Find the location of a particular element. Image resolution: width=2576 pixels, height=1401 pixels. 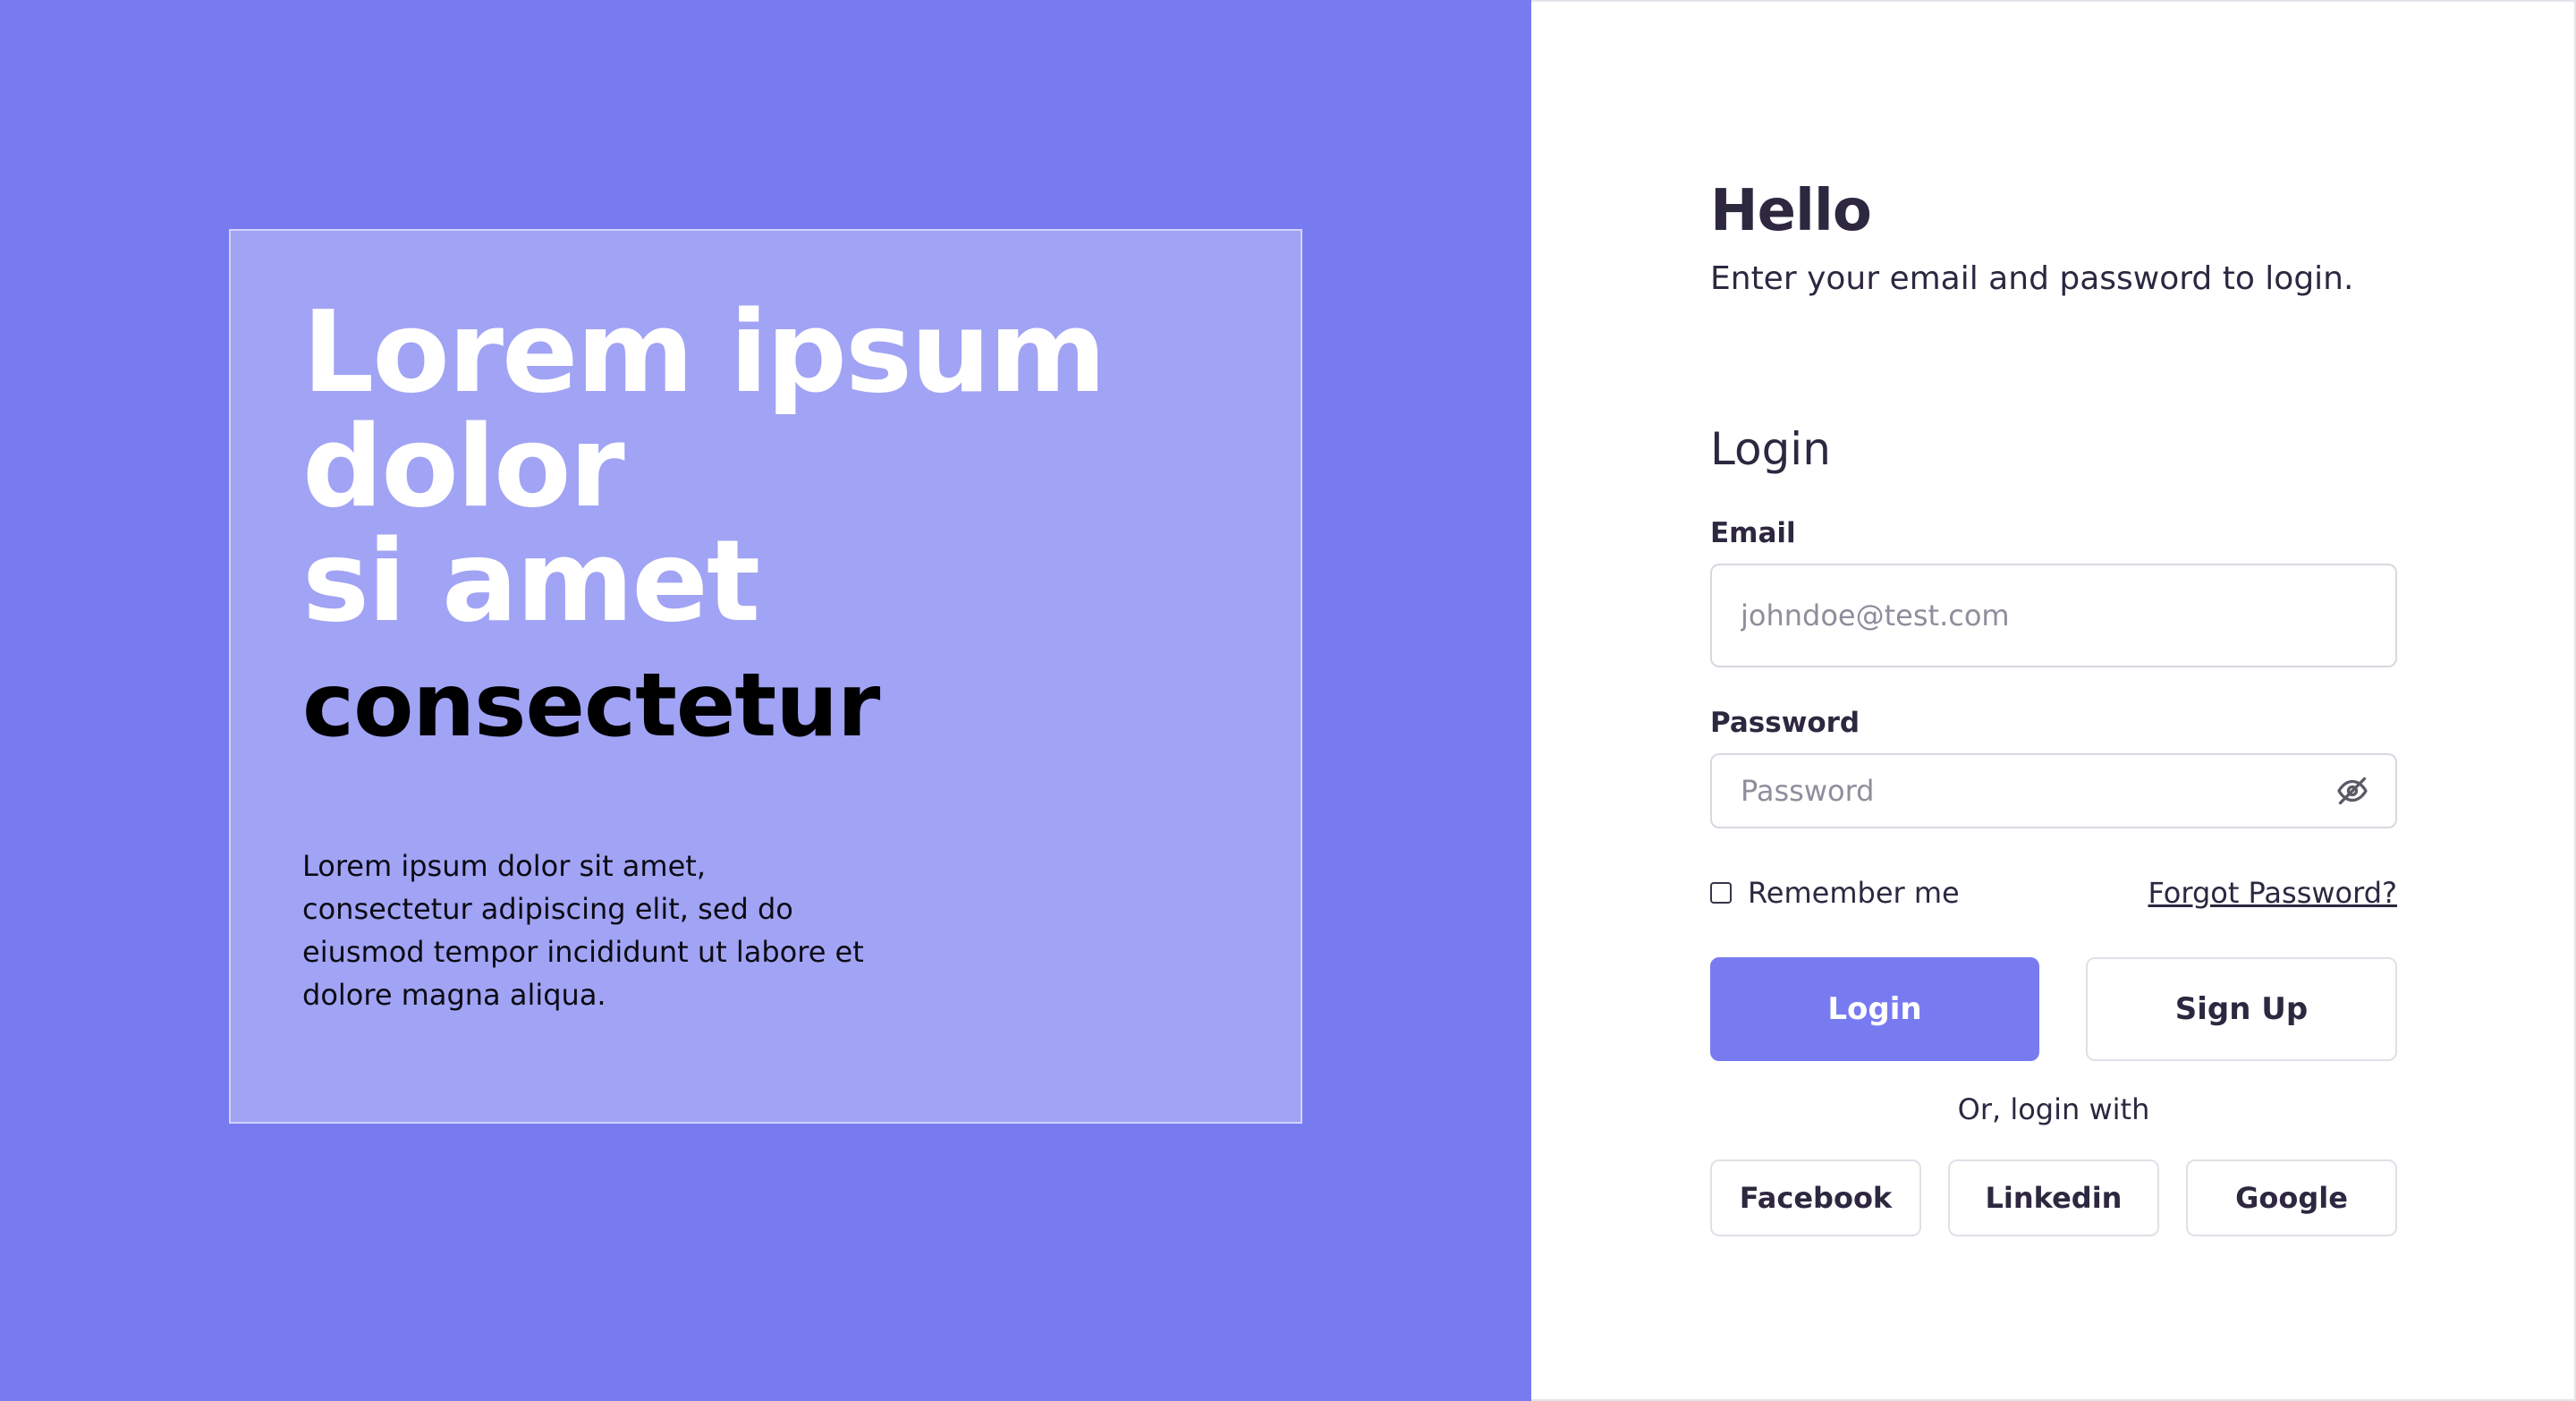

signup-button: Sign Up is located at coordinates (2241, 1009).